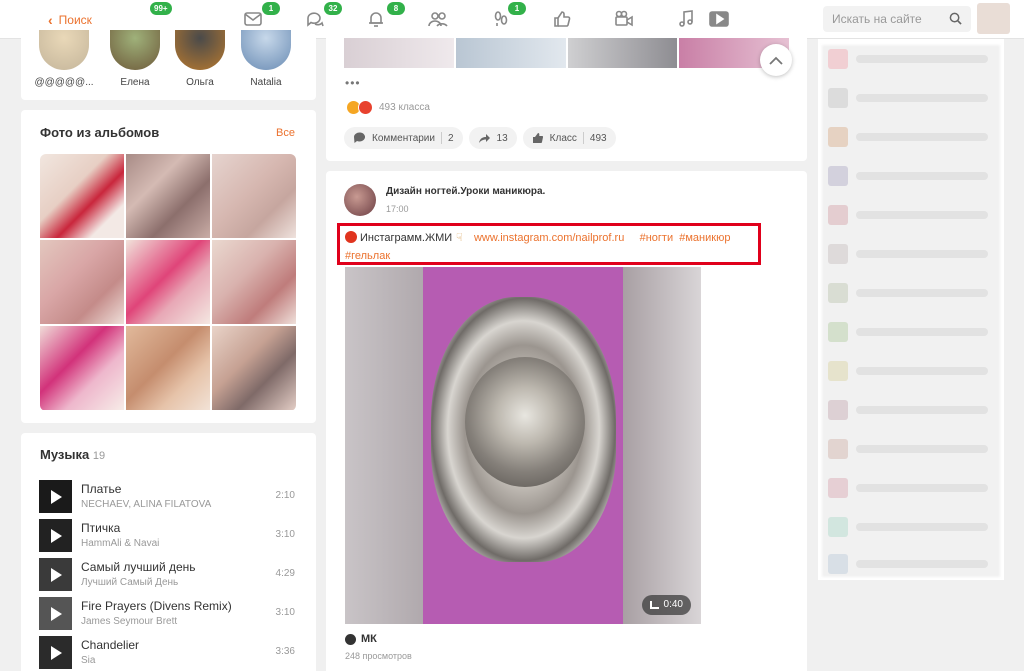  I want to click on chevron-left-icon: ‹, so click(50, 20).